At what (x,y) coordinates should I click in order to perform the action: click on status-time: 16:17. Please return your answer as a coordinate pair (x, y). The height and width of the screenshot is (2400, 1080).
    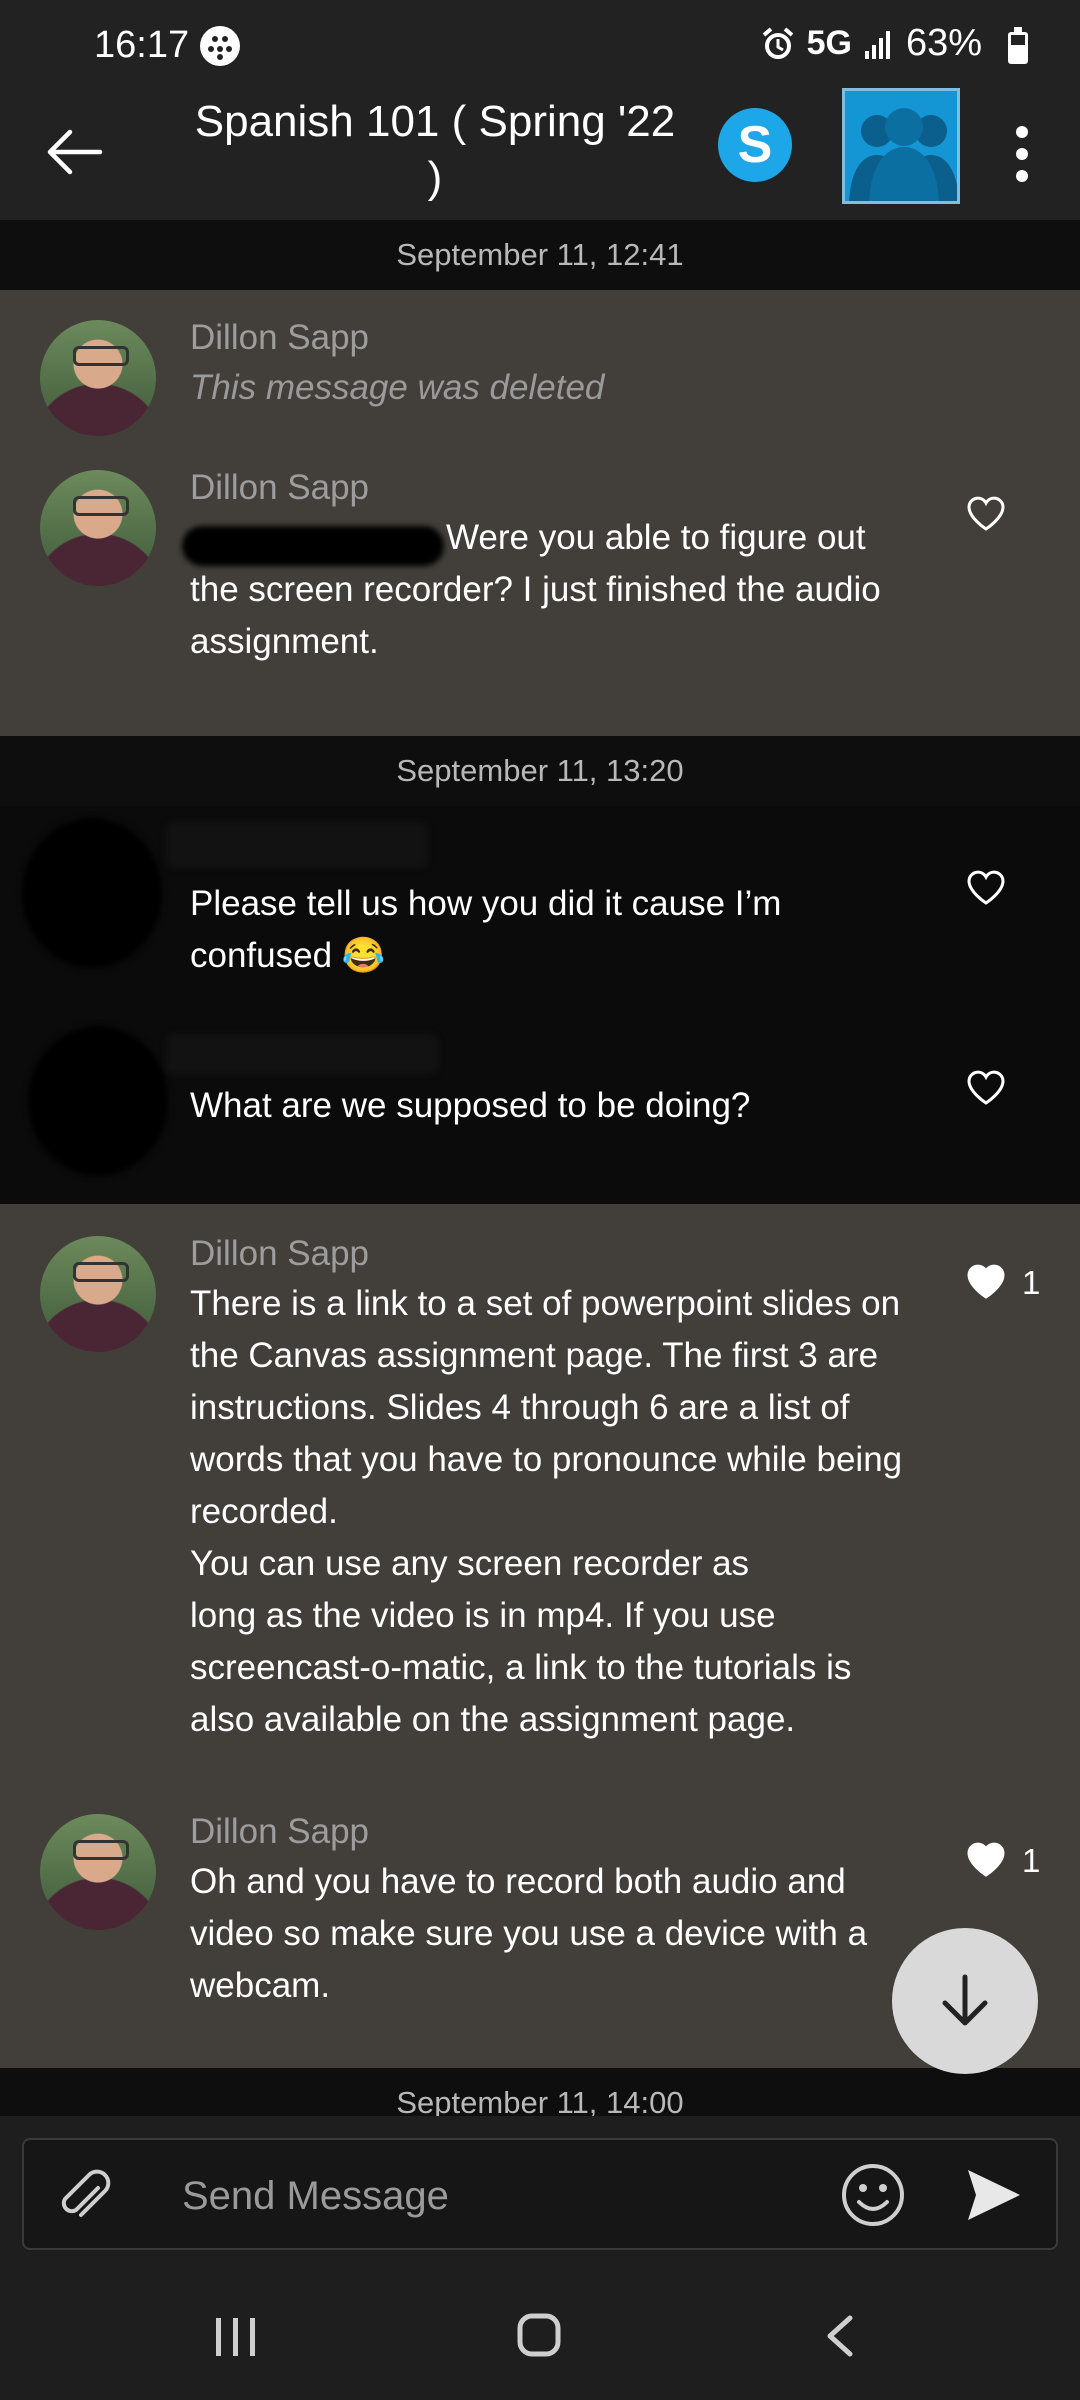
    Looking at the image, I should click on (142, 45).